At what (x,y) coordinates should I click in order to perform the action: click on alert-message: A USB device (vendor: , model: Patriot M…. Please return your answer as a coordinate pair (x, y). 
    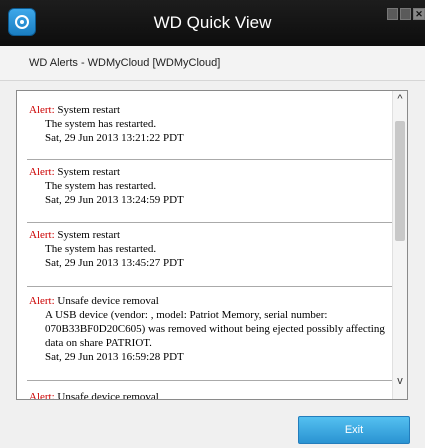
    Looking at the image, I should click on (215, 329).